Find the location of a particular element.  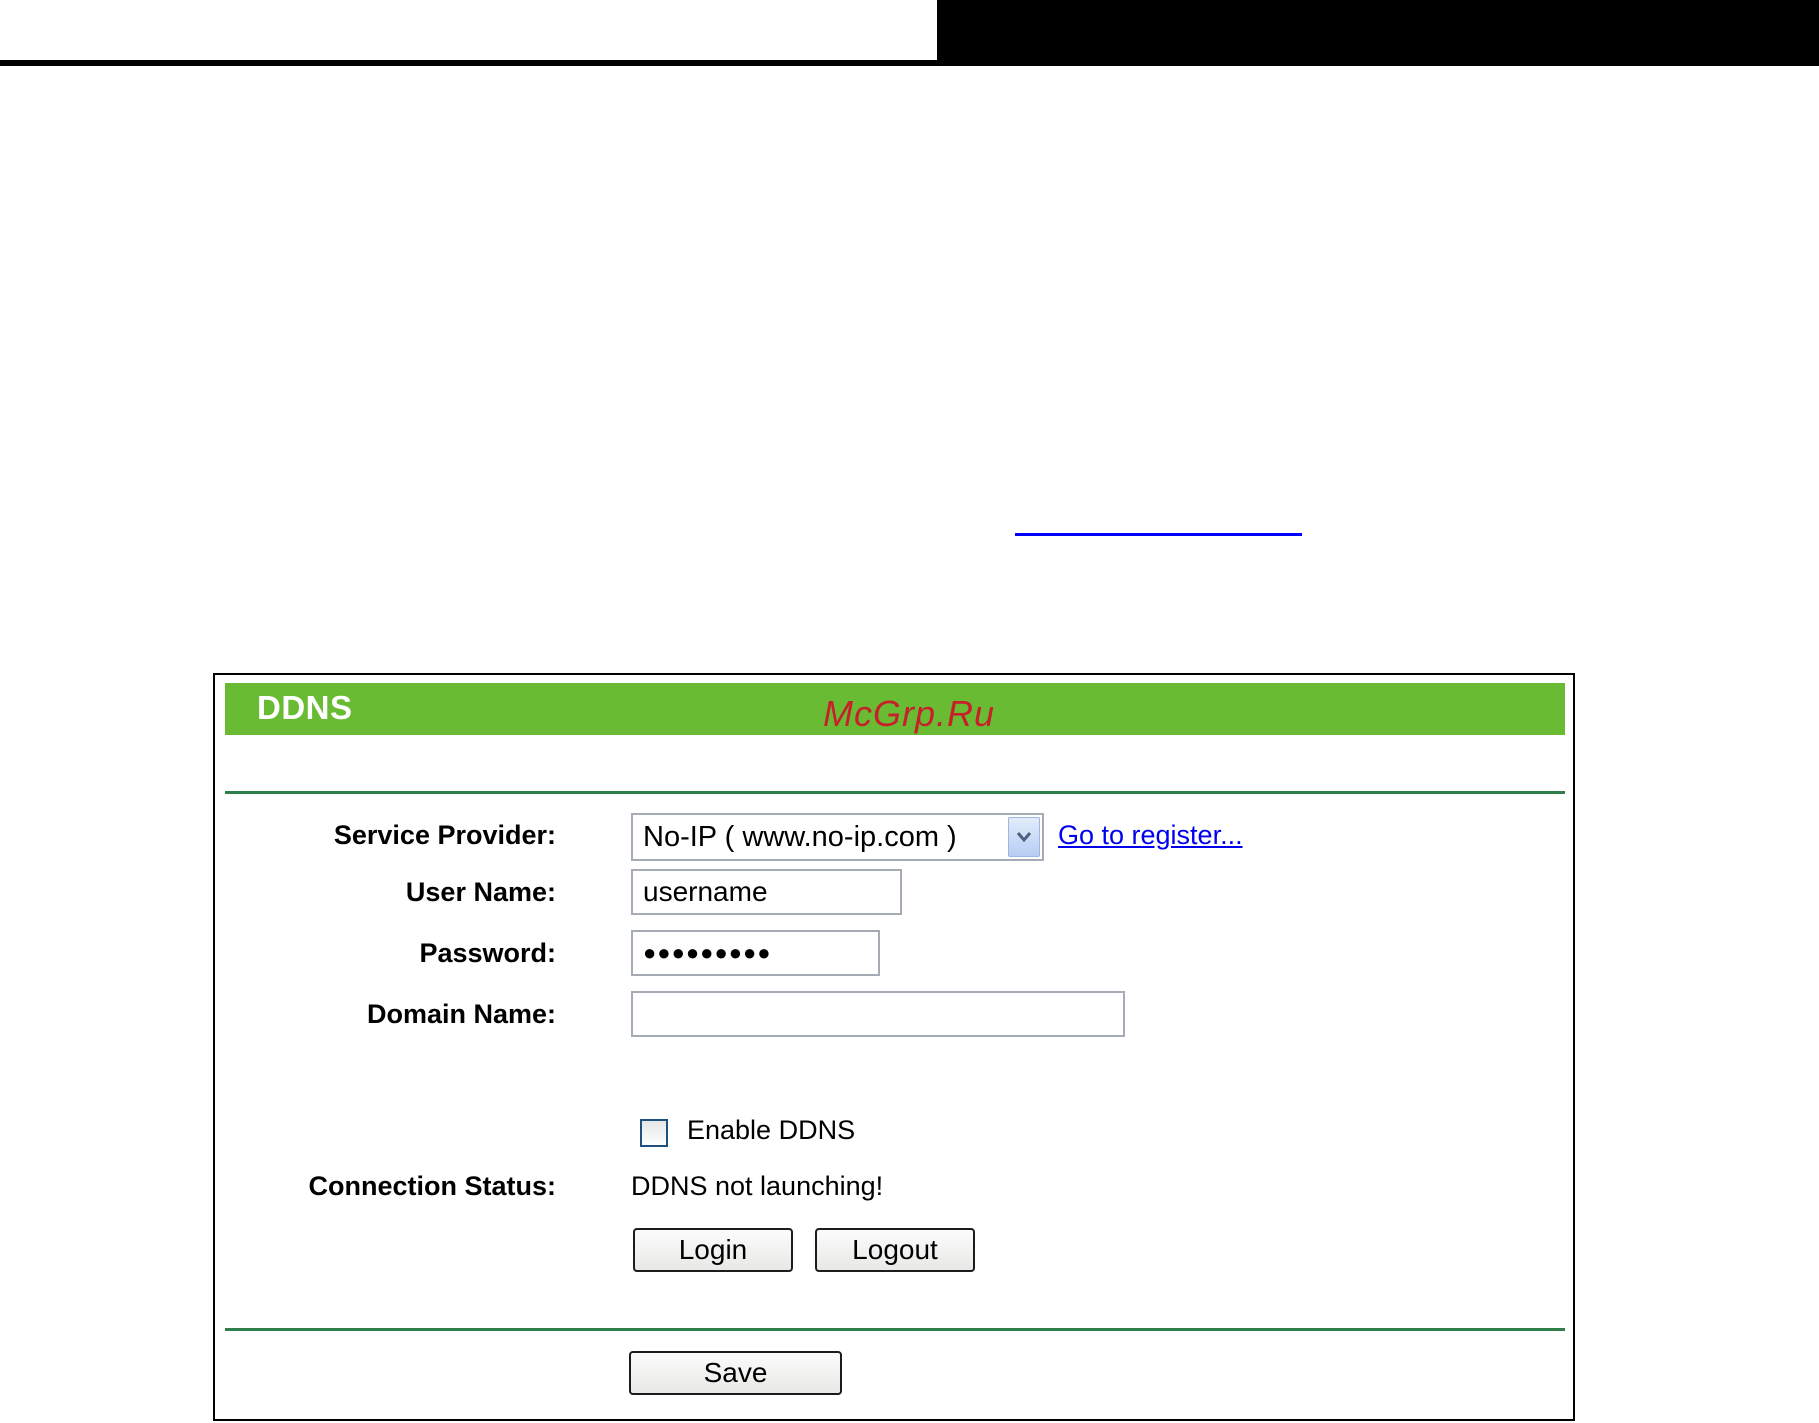

top-header-black-bar is located at coordinates (1378, 32).